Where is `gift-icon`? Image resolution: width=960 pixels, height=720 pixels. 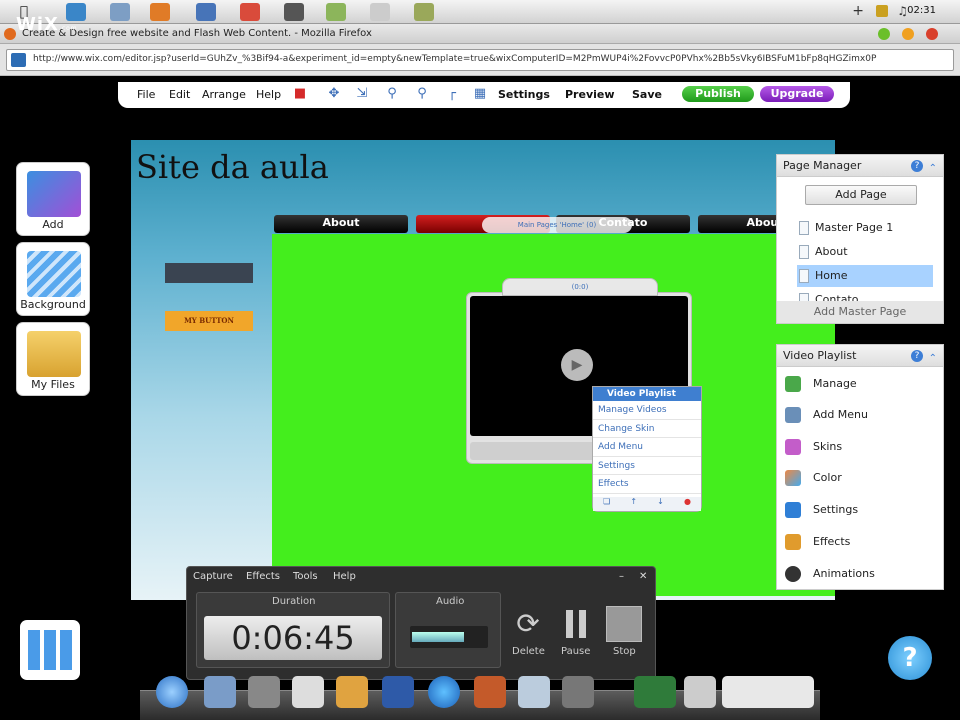 gift-icon is located at coordinates (490, 692).